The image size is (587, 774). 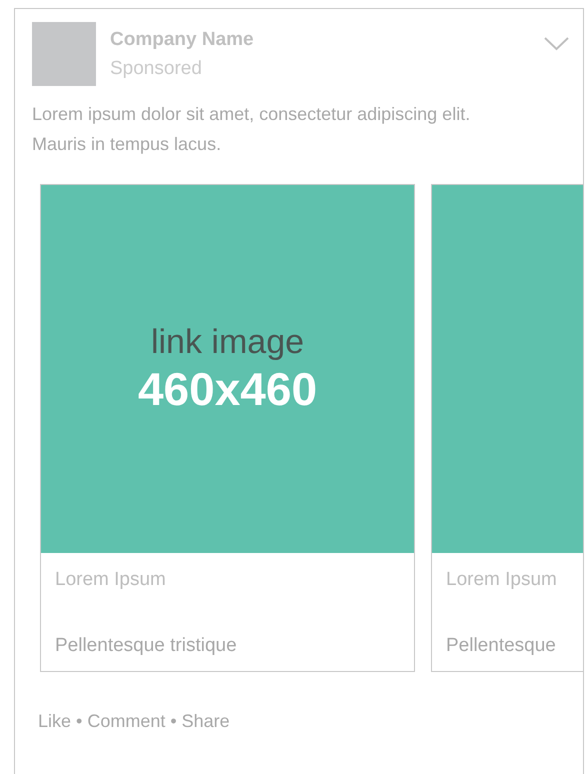 I want to click on avatar-placeholder, so click(x=64, y=54).